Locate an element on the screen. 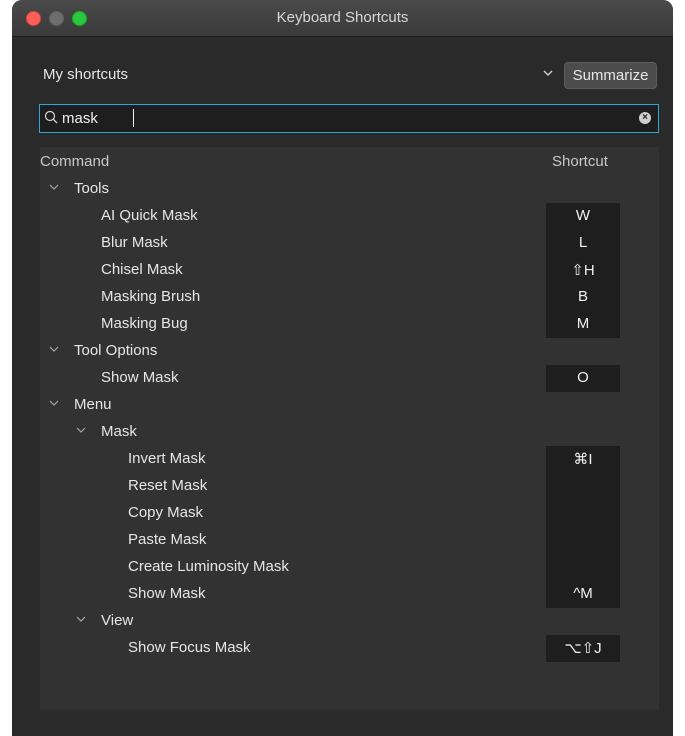  command-label: AI Quick Mask is located at coordinates (149, 215).